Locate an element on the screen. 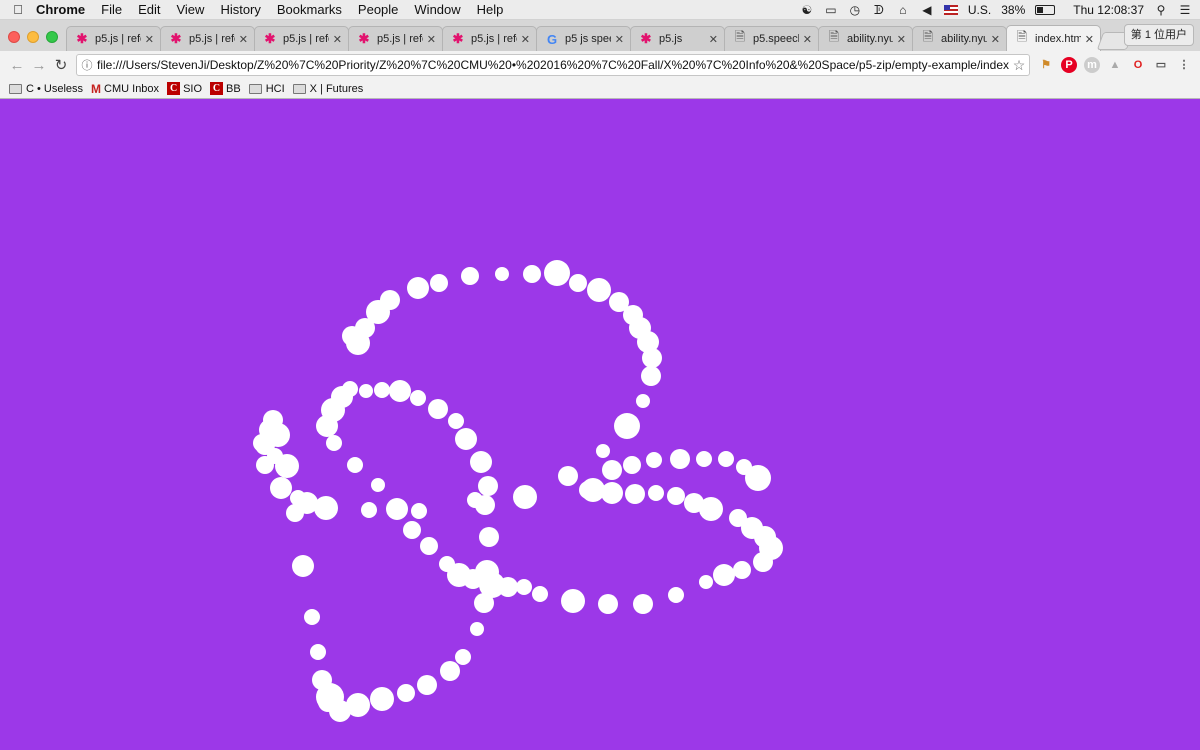 This screenshot has width=1200, height=750. input-source-label: U.S. is located at coordinates (979, 10).